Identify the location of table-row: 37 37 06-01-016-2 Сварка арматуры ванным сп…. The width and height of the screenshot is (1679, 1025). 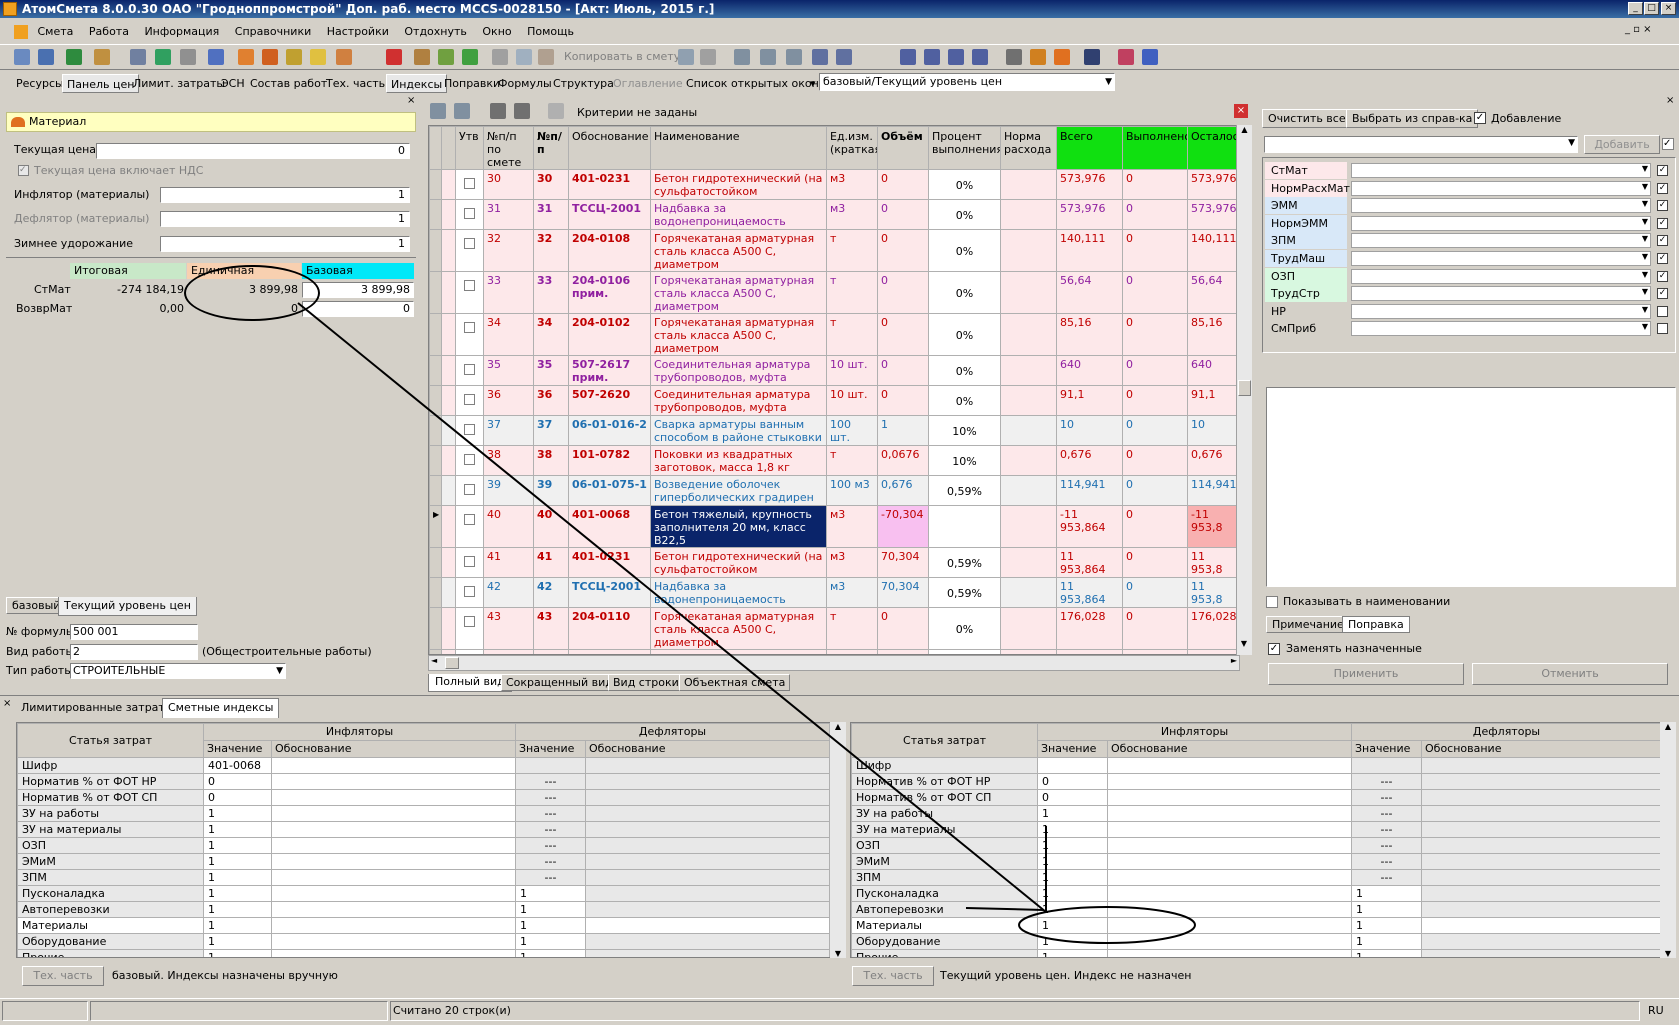
(834, 430).